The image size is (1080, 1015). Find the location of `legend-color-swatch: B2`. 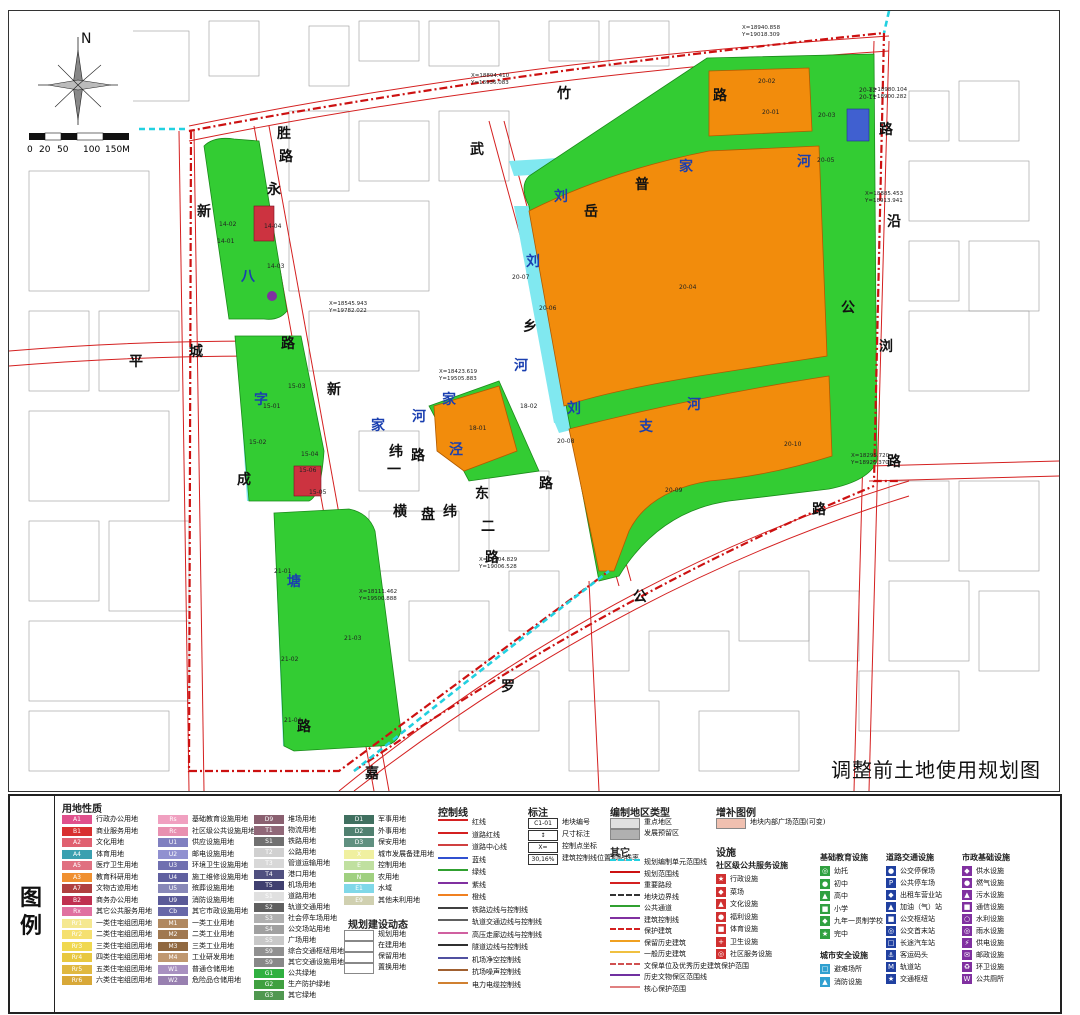

legend-color-swatch: B2 is located at coordinates (77, 900).